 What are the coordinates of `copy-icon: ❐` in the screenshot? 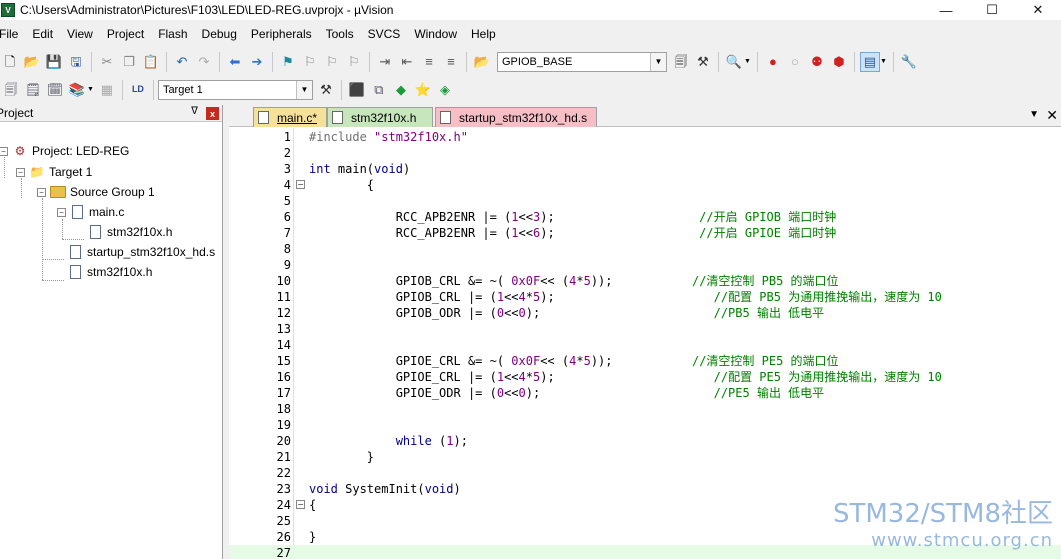 It's located at (129, 62).